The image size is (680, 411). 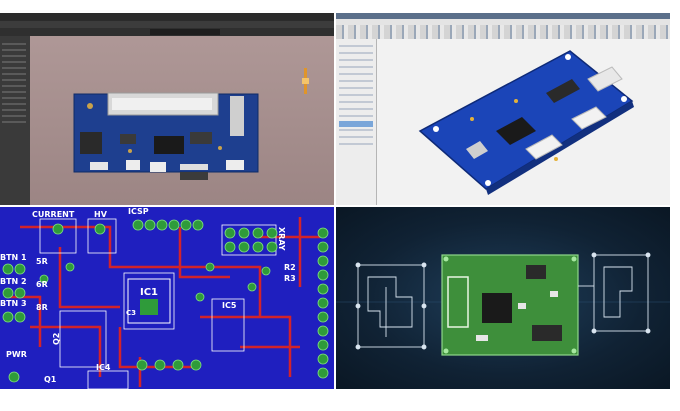 What do you see at coordinates (167, 24) in the screenshot?
I see `menu-bar` at bounding box center [167, 24].